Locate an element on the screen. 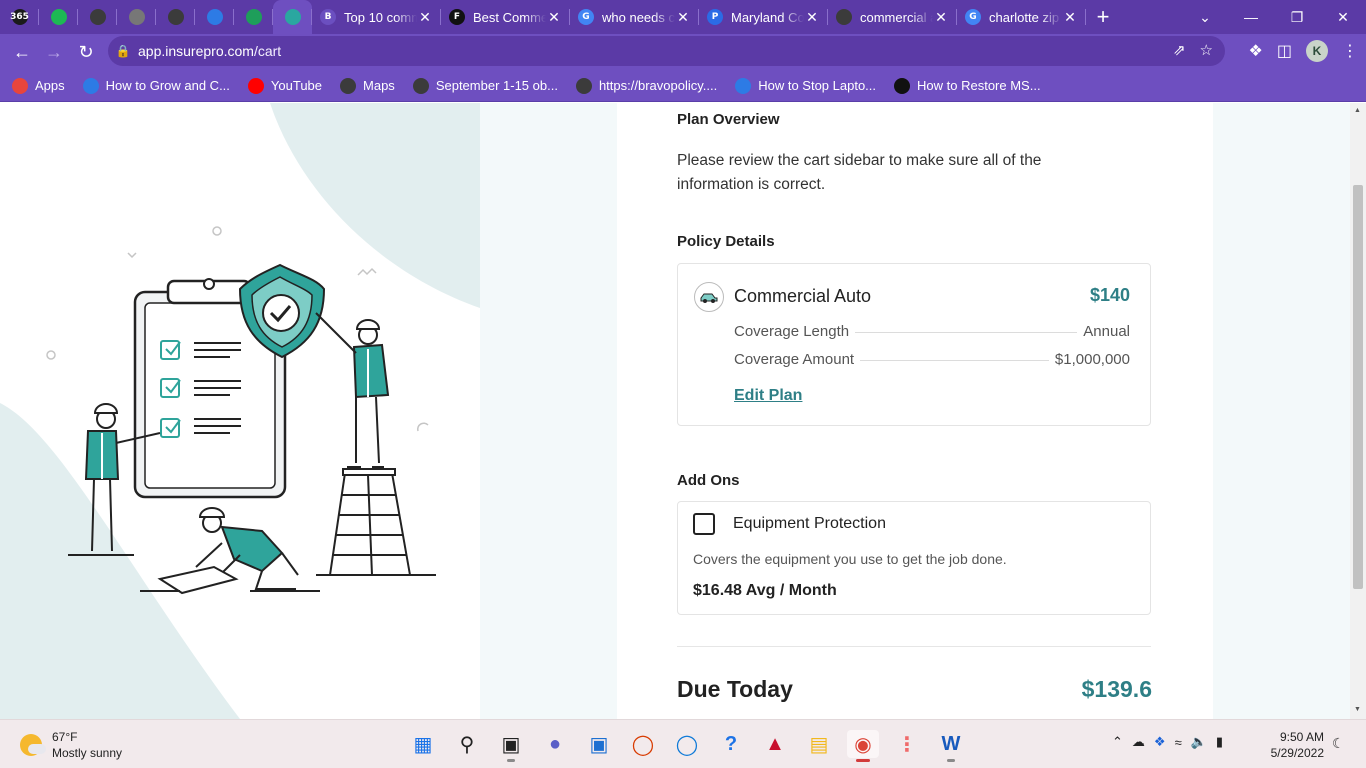 The image size is (1366, 768). coverage-length-row: Coverage Length Annual is located at coordinates (932, 331).